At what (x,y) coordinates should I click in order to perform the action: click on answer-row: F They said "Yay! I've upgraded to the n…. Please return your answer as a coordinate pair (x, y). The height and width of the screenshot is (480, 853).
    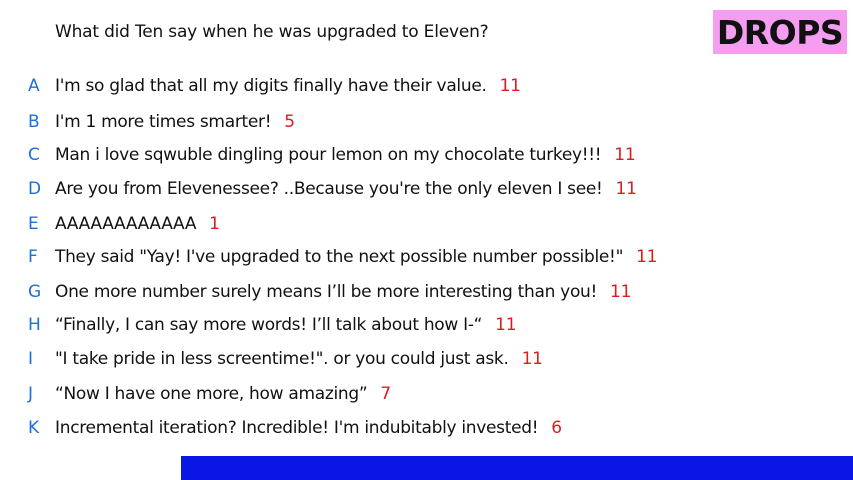
    Looking at the image, I should click on (426, 260).